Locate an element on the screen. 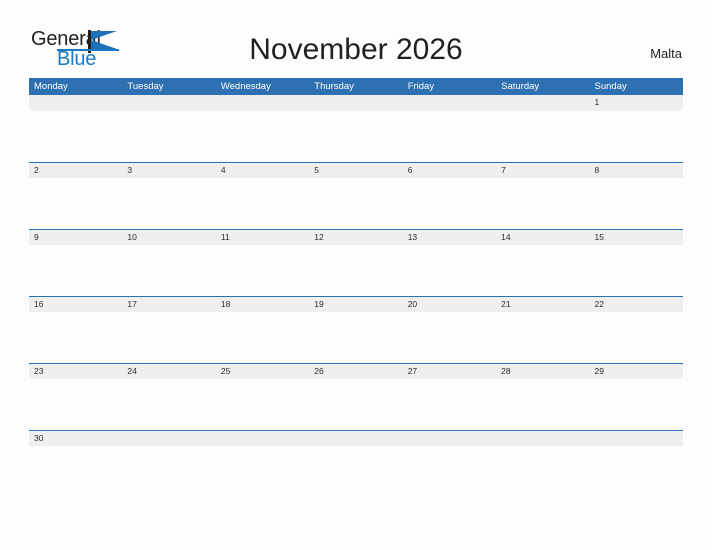 The width and height of the screenshot is (712, 550). day-header-monday: Monday is located at coordinates (51, 86).